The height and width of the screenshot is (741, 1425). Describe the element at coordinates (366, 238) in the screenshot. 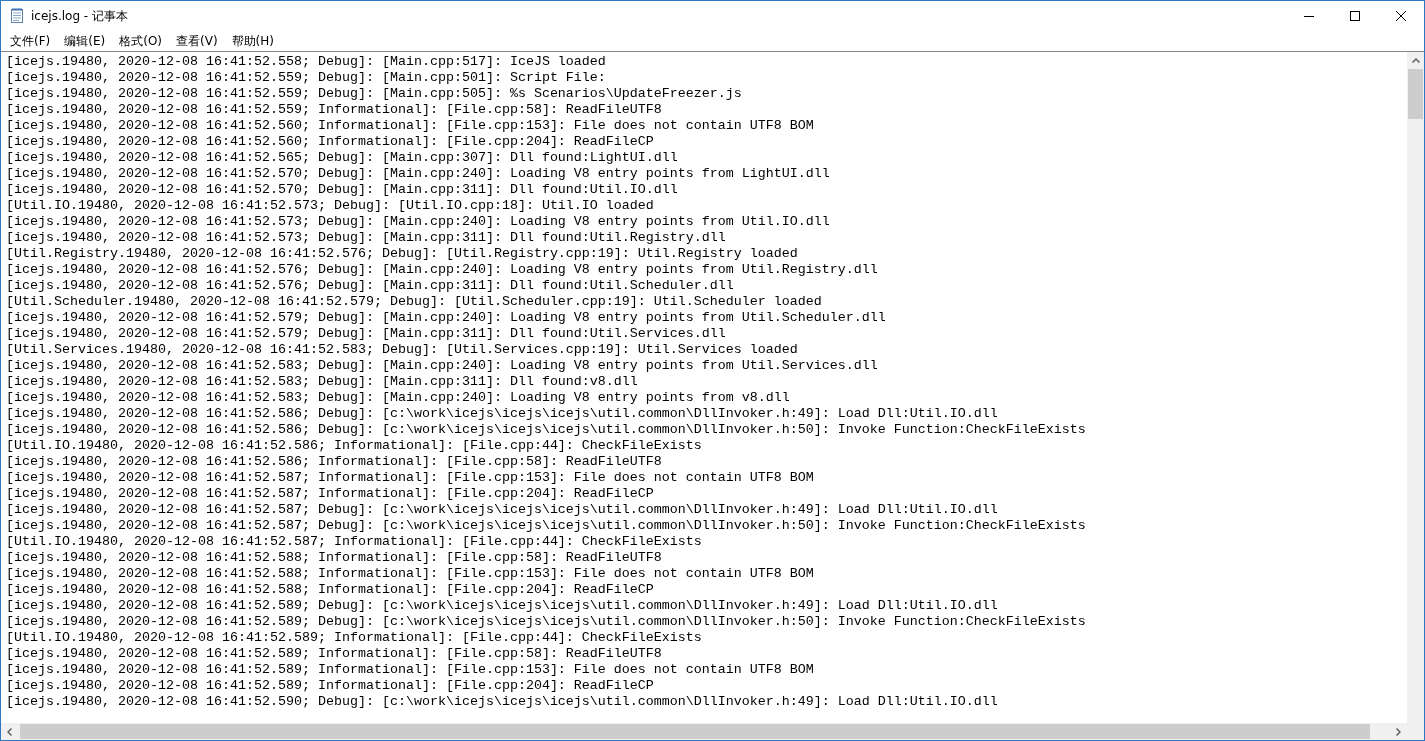

I see `log-line: [icejs.19480, 2020-12-08 16:41:52.573; Debug]: [Main.cpp:311]: Dll found:Util.Registry.dll` at that location.